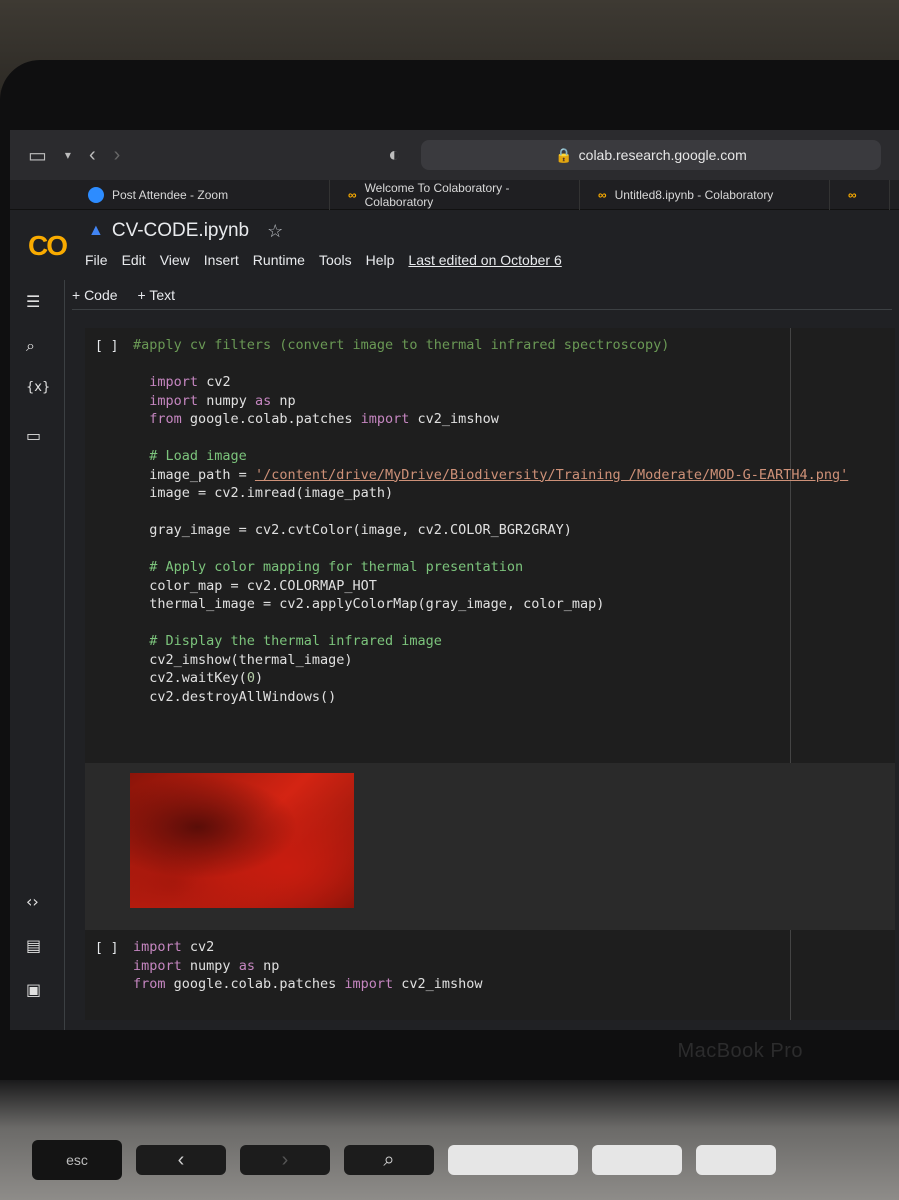 The image size is (899, 1200). I want to click on address-bar: 🔒 colab.research.google.com, so click(651, 155).